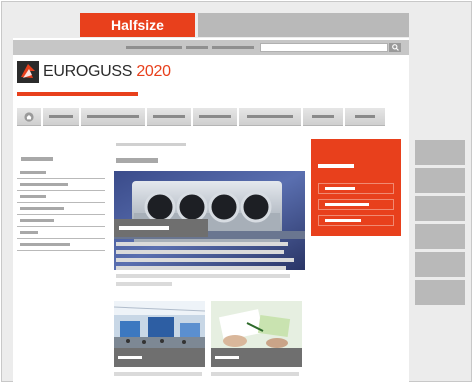  Describe the element at coordinates (336, 166) in the screenshot. I see `teaser-title` at that location.